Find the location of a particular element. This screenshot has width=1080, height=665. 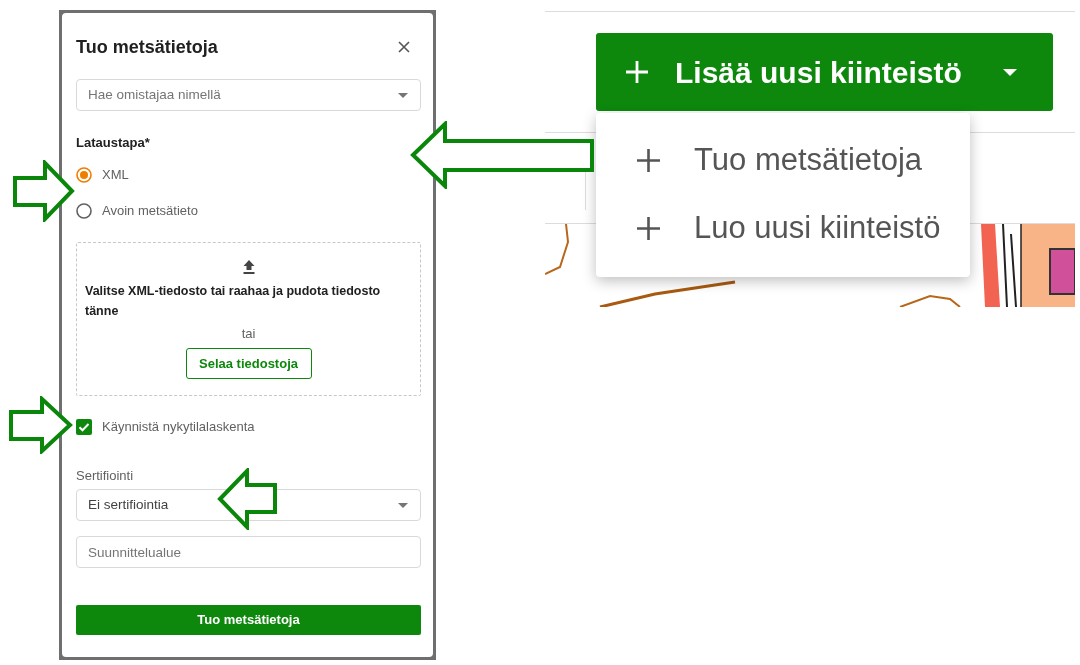

field-label: Sertifiointi is located at coordinates (105, 476).